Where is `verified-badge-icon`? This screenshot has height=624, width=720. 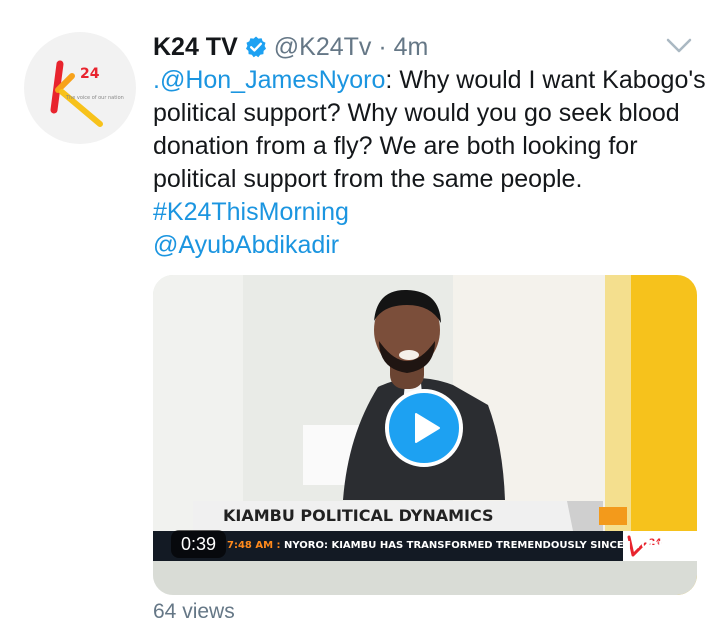 verified-badge-icon is located at coordinates (256, 47).